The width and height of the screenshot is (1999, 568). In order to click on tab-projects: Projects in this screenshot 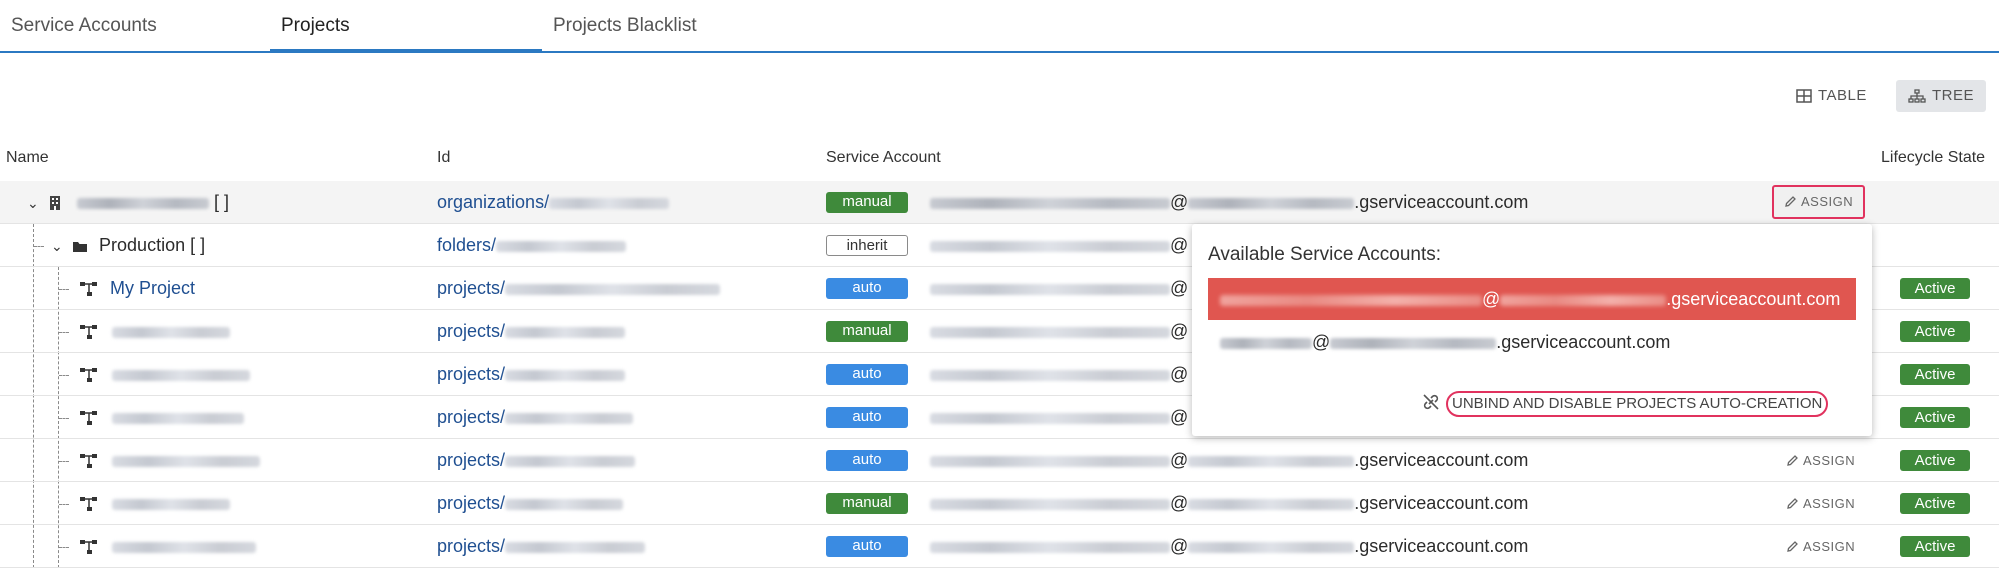, I will do `click(406, 26)`.